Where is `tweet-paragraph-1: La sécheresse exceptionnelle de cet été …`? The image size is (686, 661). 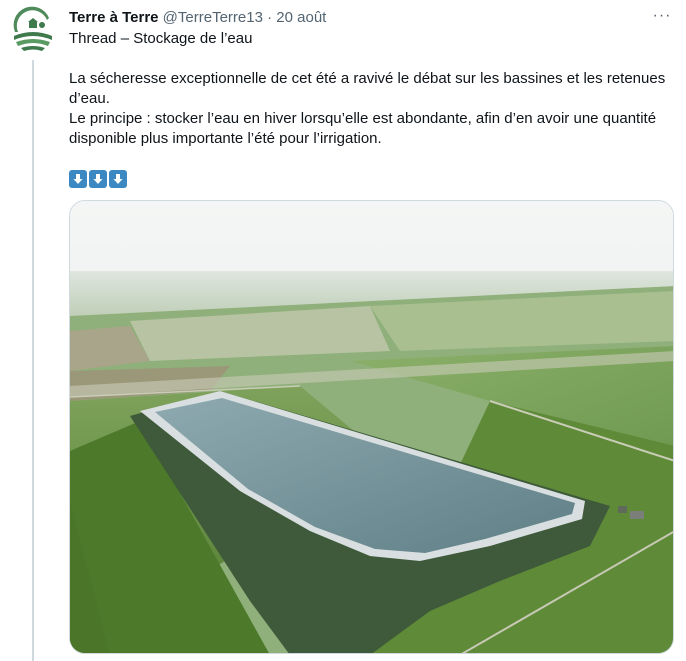 tweet-paragraph-1: La sécheresse exceptionnelle de cet été … is located at coordinates (367, 88).